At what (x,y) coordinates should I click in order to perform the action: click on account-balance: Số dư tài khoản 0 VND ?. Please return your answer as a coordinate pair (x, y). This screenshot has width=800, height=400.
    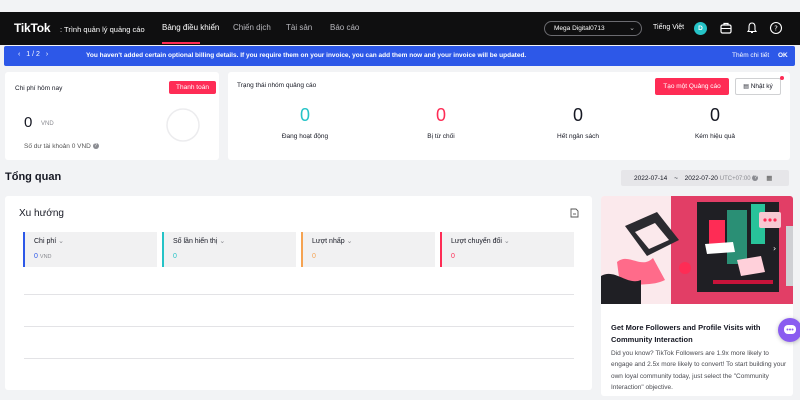
    Looking at the image, I should click on (61, 146).